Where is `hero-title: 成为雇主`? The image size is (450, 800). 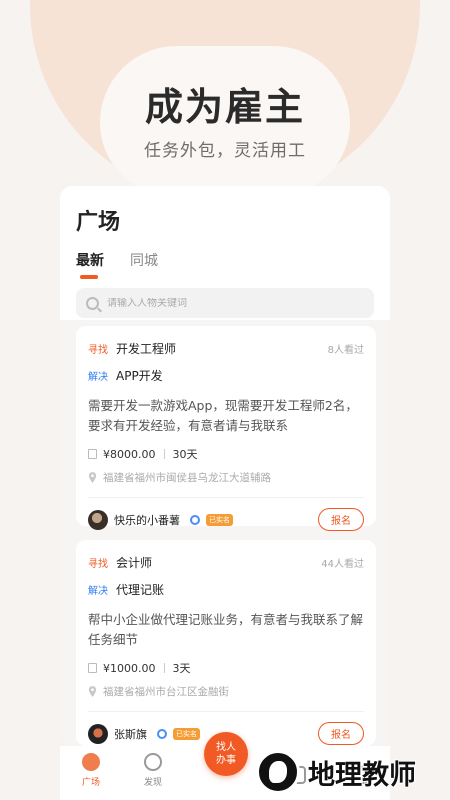
hero-title: 成为雇主 is located at coordinates (224, 107).